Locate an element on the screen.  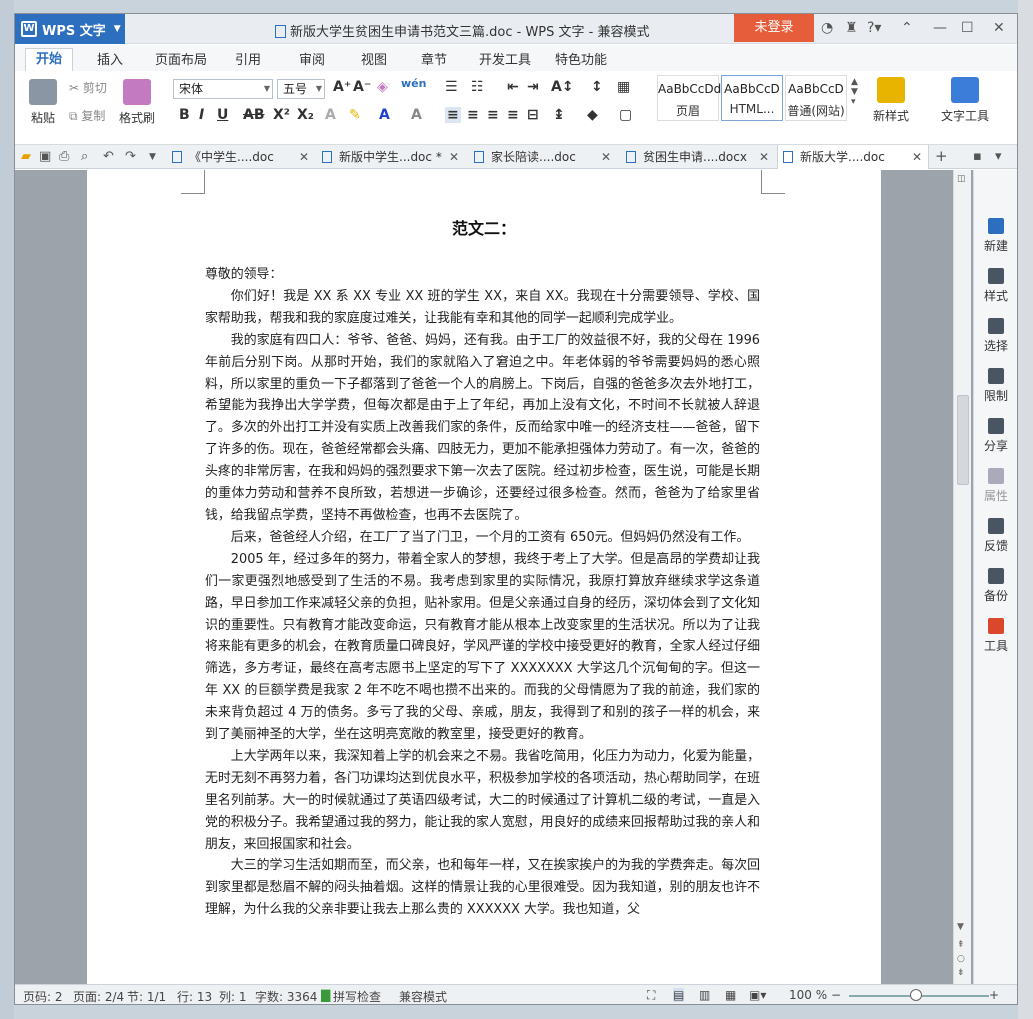
doc-tab: 贫困生申请....docx ✕ is located at coordinates (698, 157).